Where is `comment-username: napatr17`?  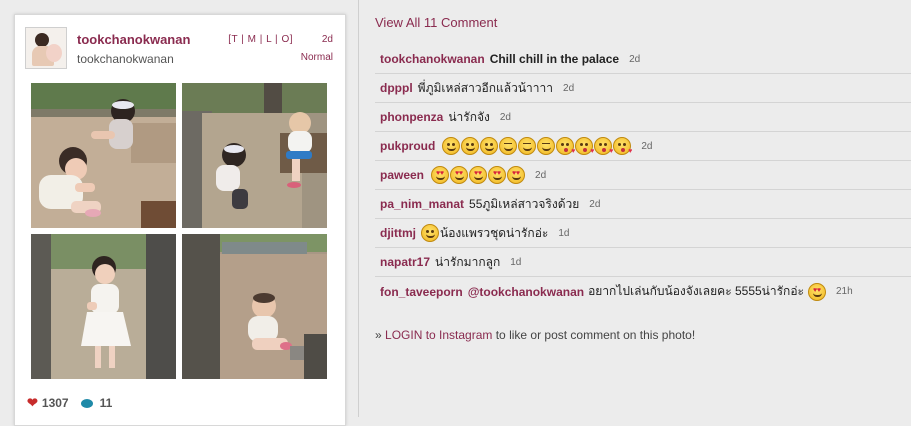 comment-username: napatr17 is located at coordinates (405, 262).